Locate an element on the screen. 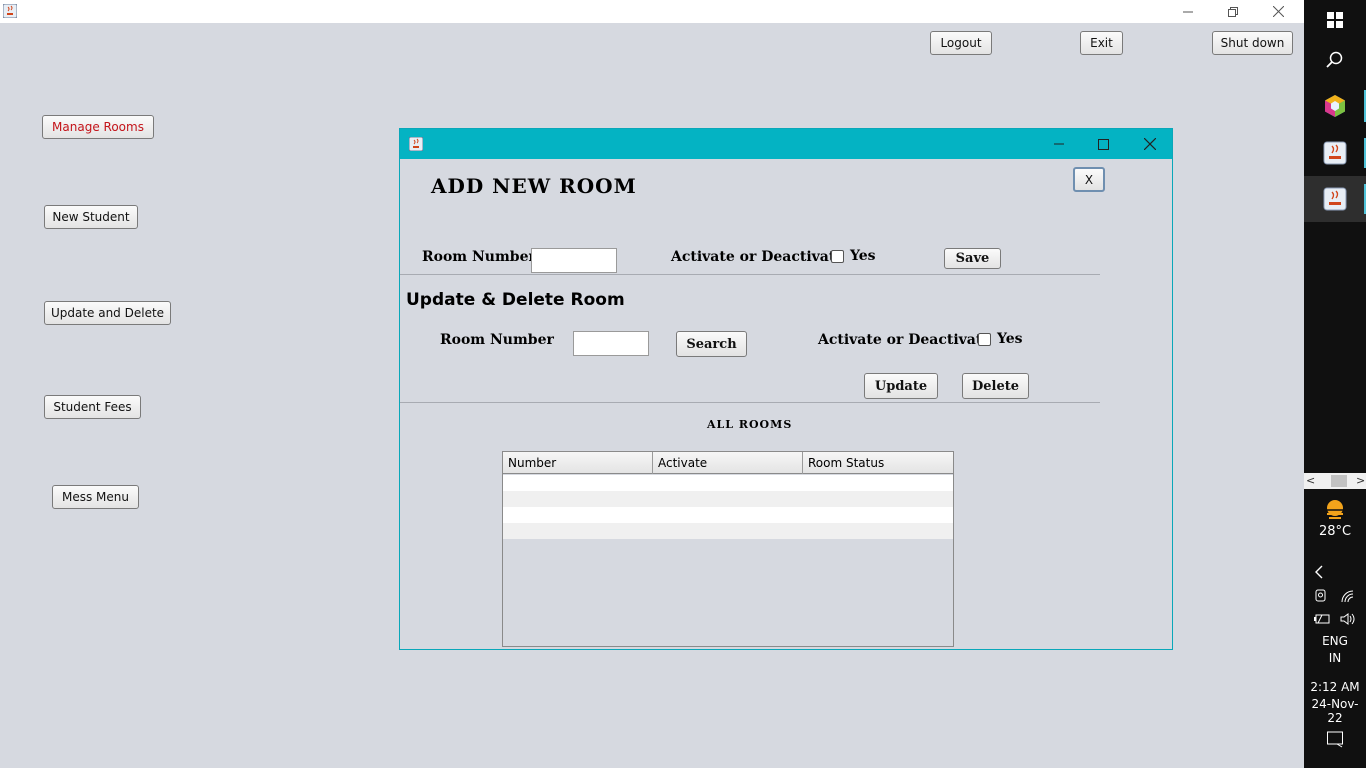  dialog-titlebar is located at coordinates (786, 144).